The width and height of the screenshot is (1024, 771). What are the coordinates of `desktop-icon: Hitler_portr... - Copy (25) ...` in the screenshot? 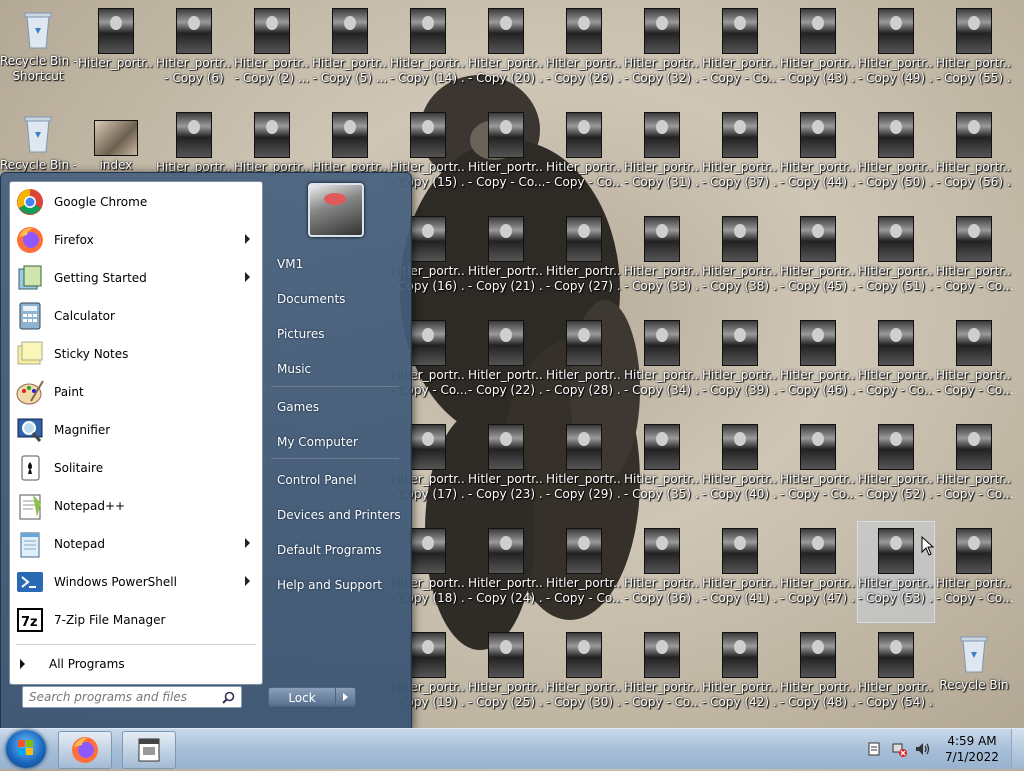 It's located at (506, 676).